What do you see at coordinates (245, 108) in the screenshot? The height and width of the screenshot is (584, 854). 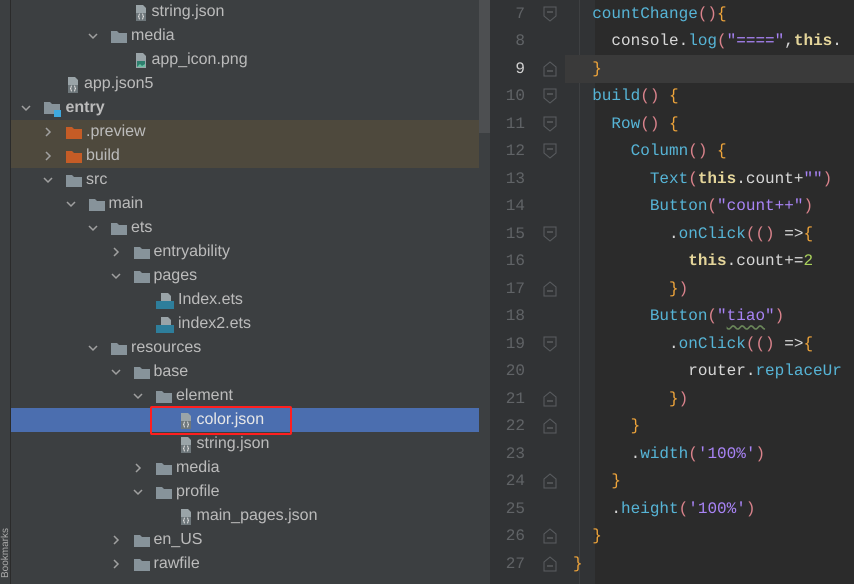 I see `tree-item: entry` at bounding box center [245, 108].